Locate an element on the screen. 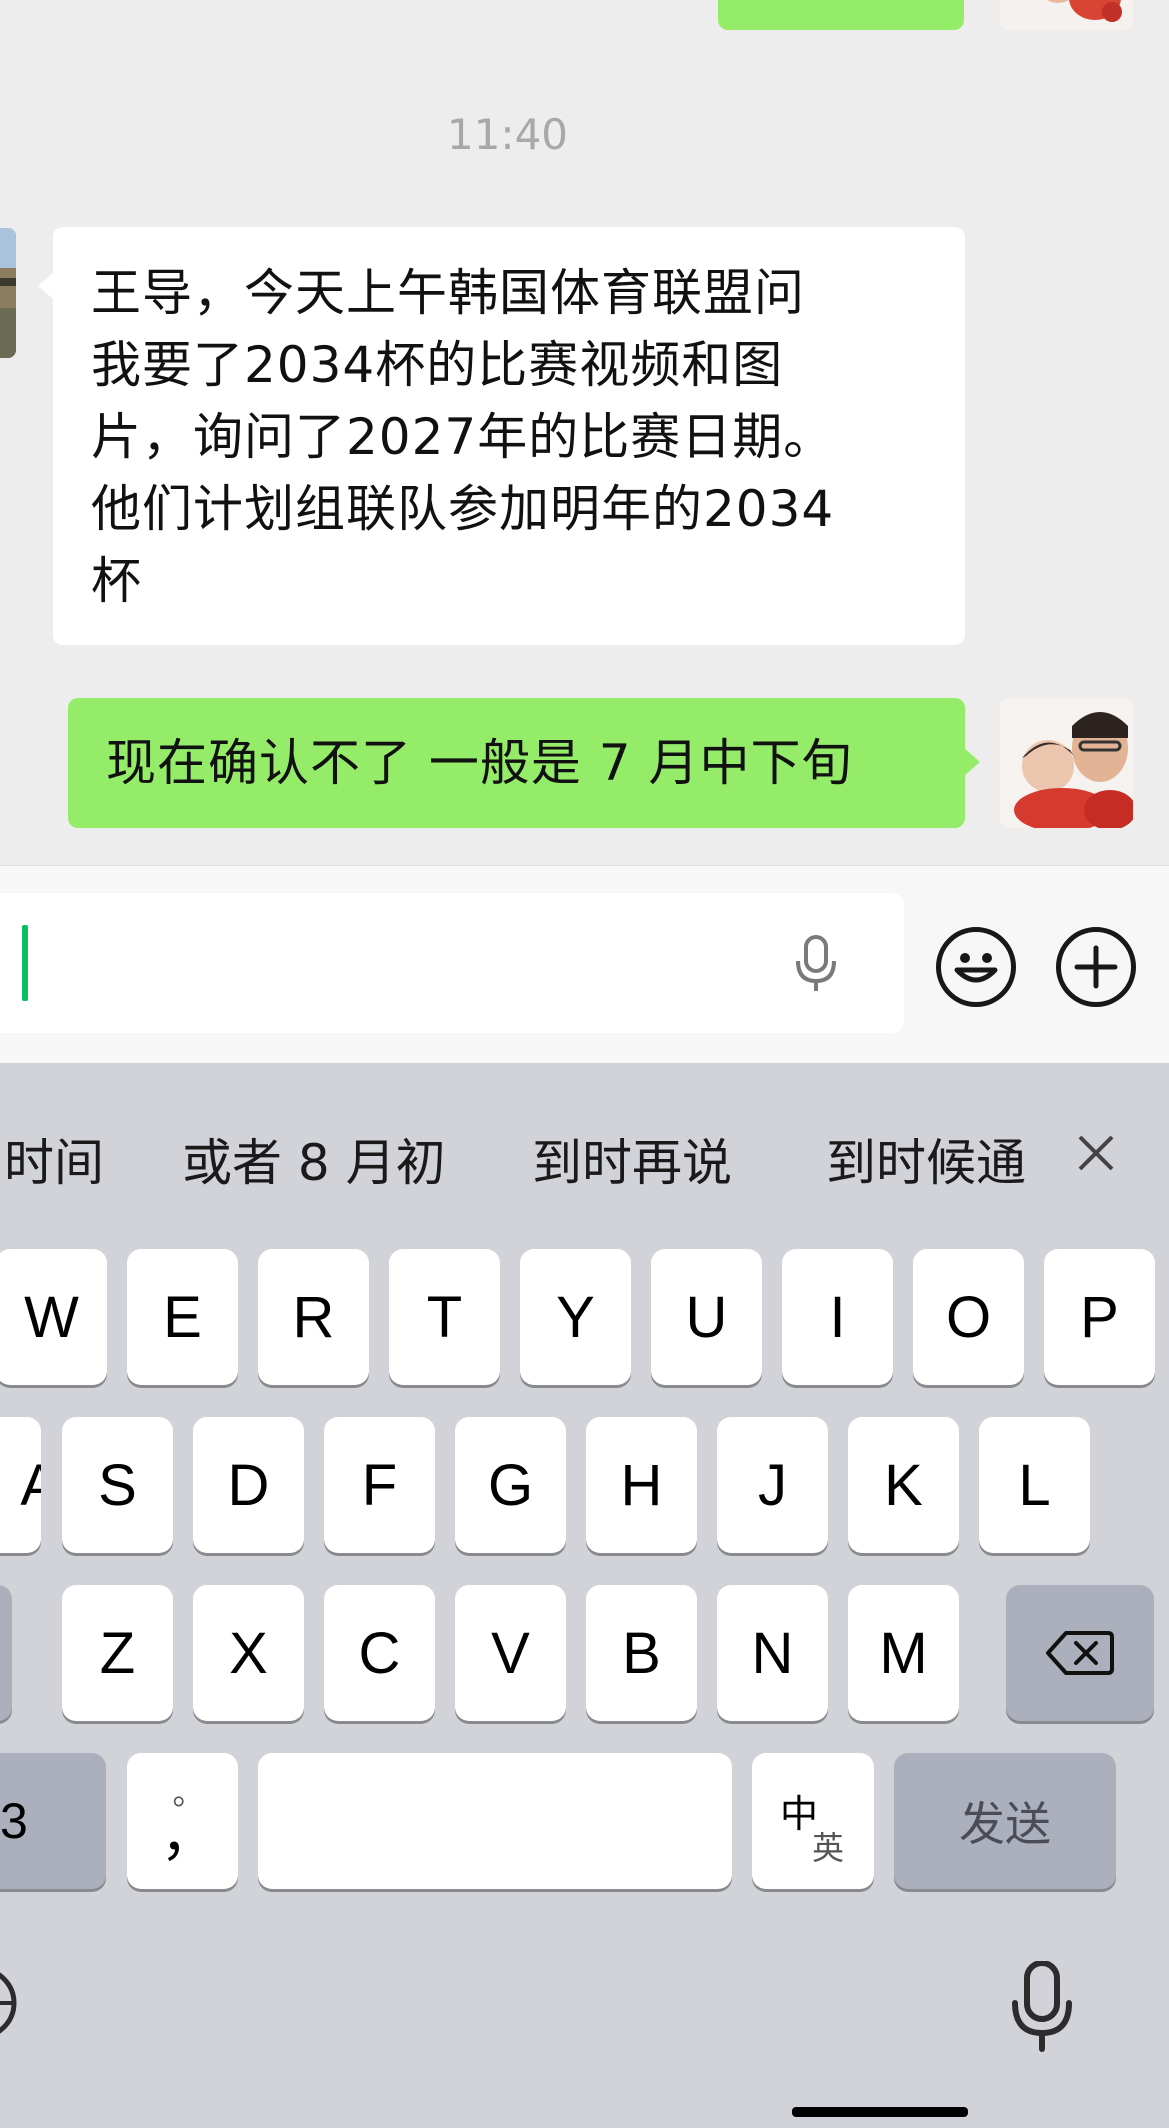  language-switch-key: 中 英 is located at coordinates (813, 1821).